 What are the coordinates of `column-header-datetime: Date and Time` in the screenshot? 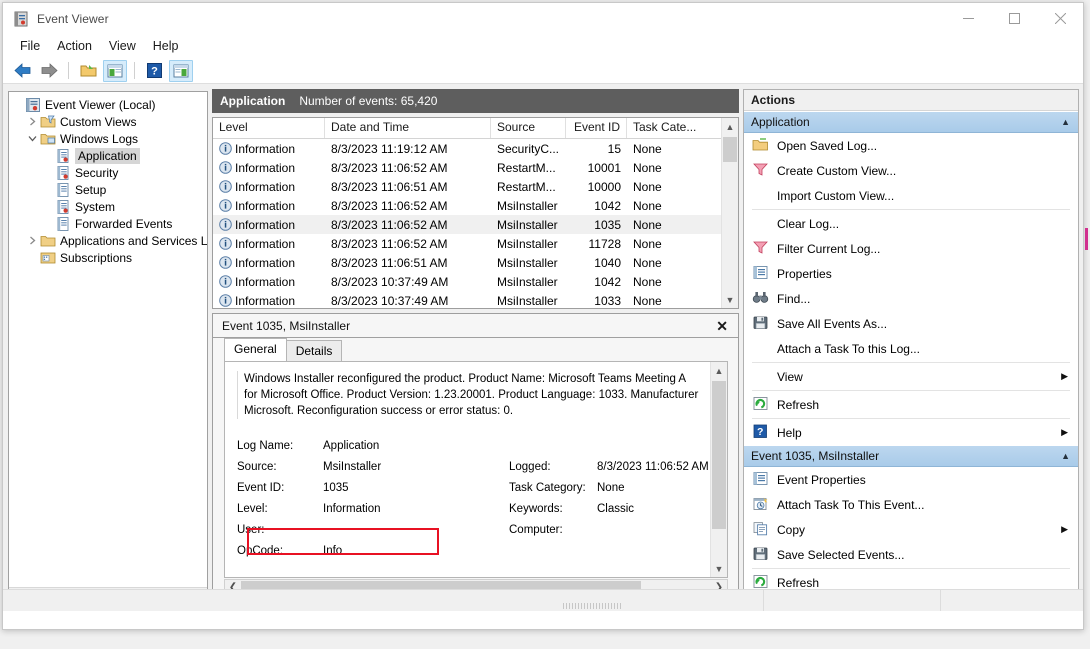 It's located at (408, 128).